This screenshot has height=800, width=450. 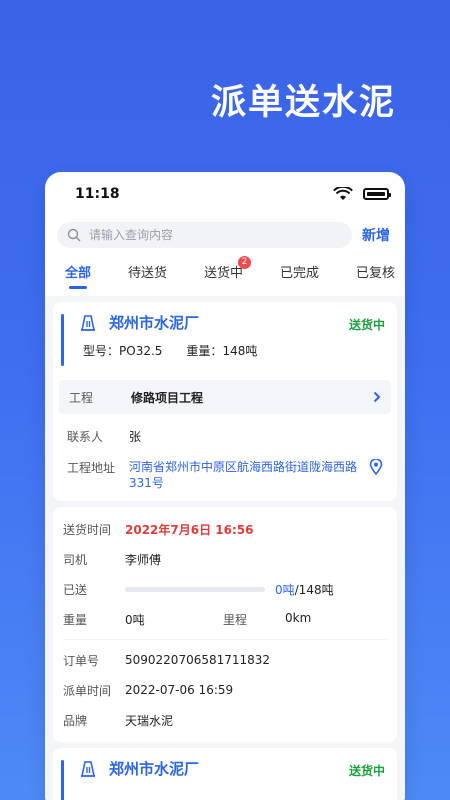 I want to click on tab-label: 已复核, so click(x=375, y=273).